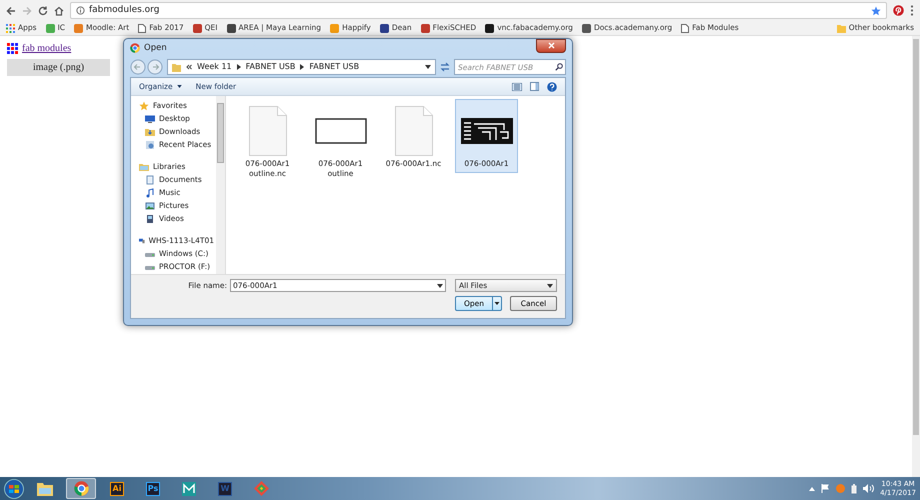 This screenshot has width=920, height=500. I want to click on outline-image-icon, so click(340, 131).